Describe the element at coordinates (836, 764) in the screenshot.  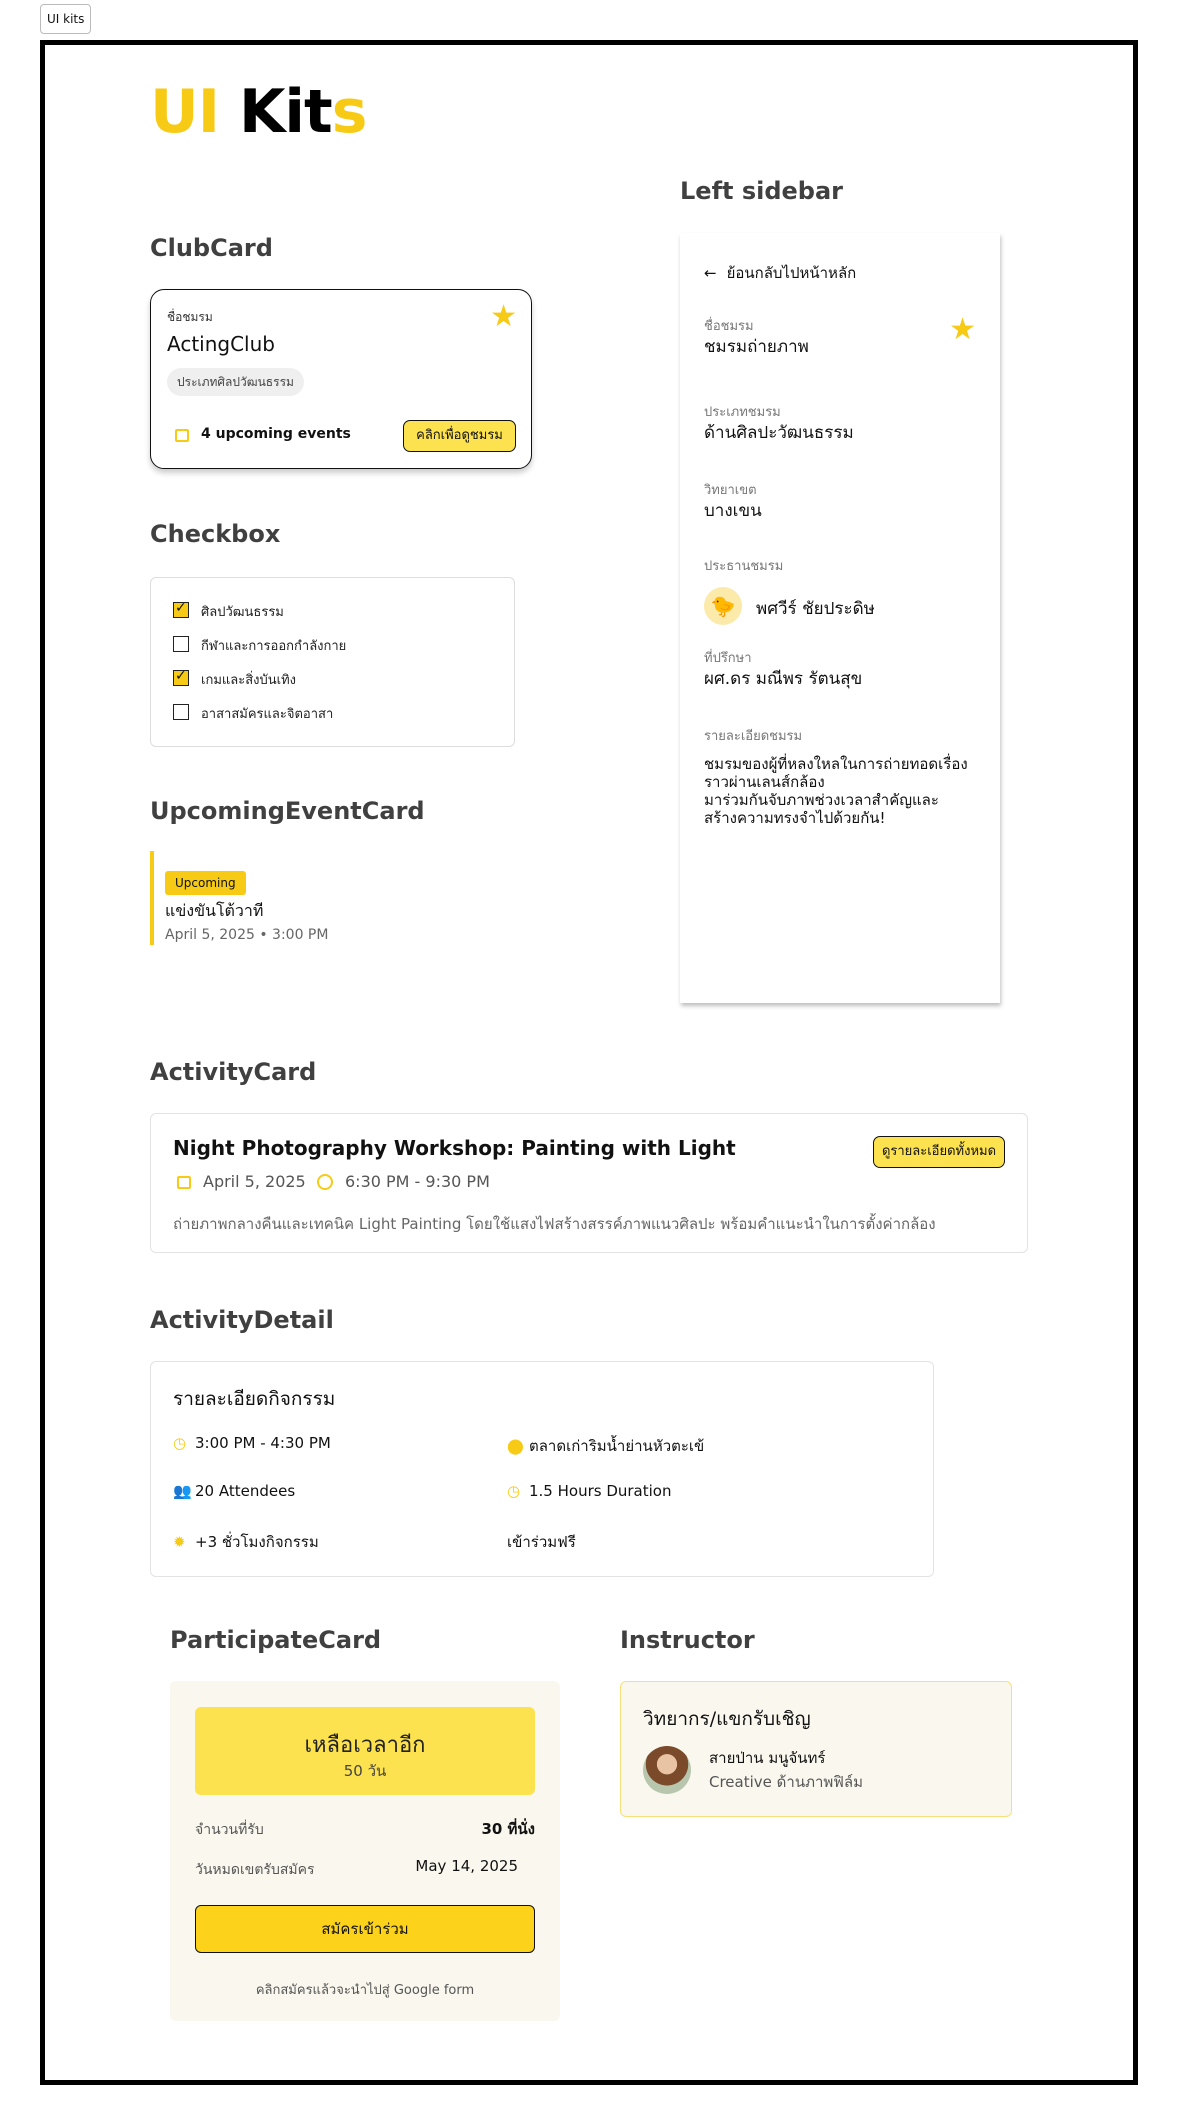
I see `detail-line: ชมรมของผู้ที่หลงใหลในการถ่ายทอดเรื่อง` at that location.